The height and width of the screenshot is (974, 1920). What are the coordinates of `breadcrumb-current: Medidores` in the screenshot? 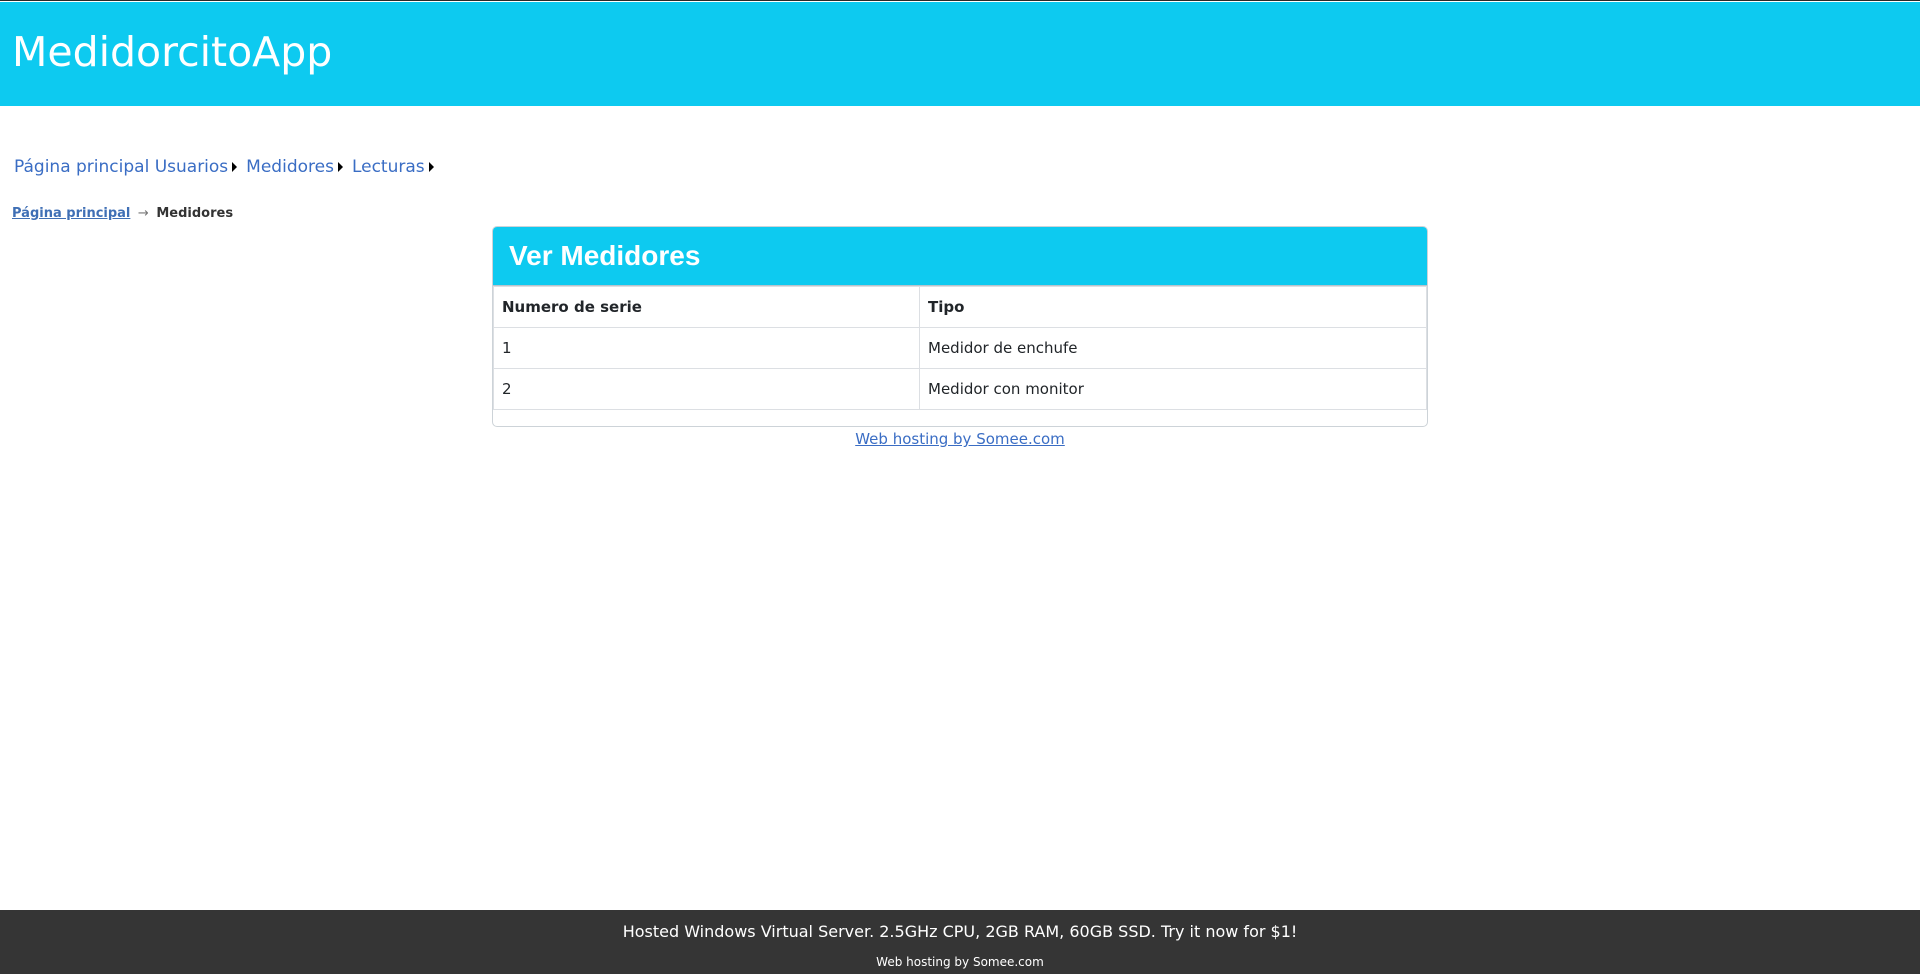 It's located at (195, 213).